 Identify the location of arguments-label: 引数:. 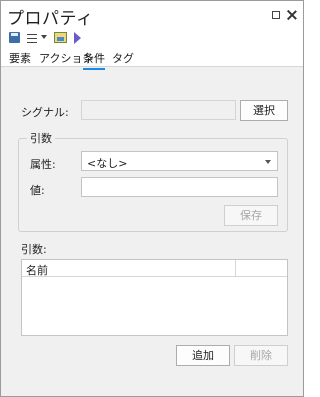
(34, 249).